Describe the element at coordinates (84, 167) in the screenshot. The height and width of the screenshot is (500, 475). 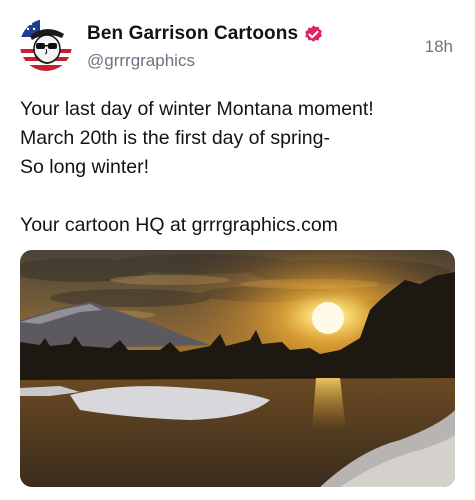
I see `post-text-line: So long winter!` at that location.